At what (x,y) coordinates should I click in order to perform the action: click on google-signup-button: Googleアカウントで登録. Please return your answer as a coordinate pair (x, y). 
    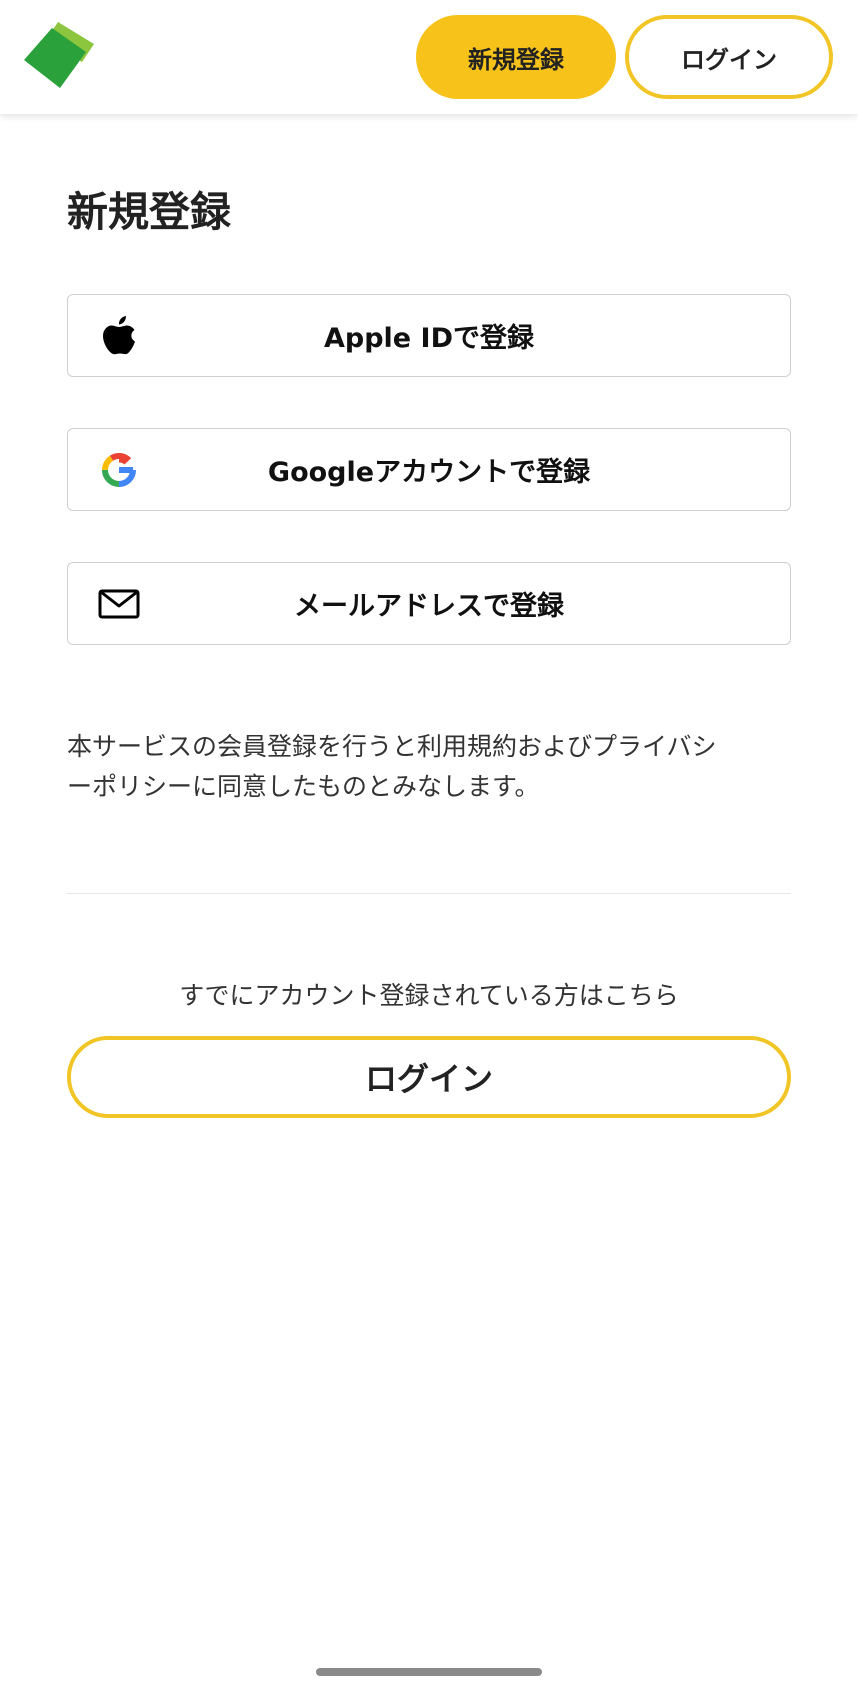
    Looking at the image, I should click on (429, 469).